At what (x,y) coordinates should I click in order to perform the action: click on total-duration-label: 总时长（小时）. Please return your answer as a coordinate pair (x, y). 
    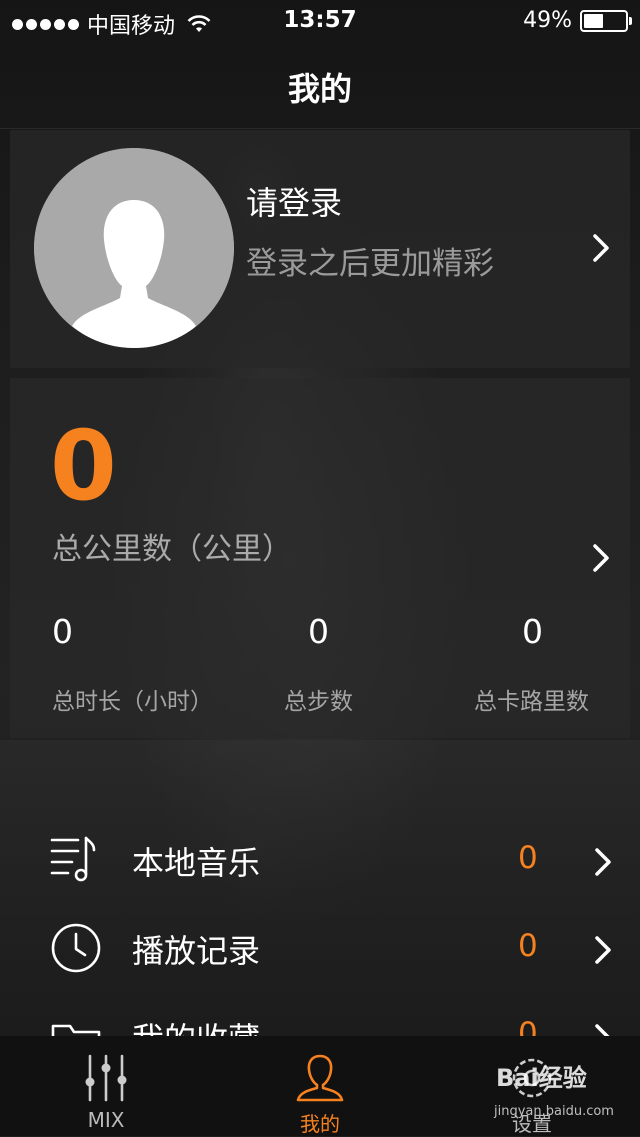
    Looking at the image, I should click on (132, 702).